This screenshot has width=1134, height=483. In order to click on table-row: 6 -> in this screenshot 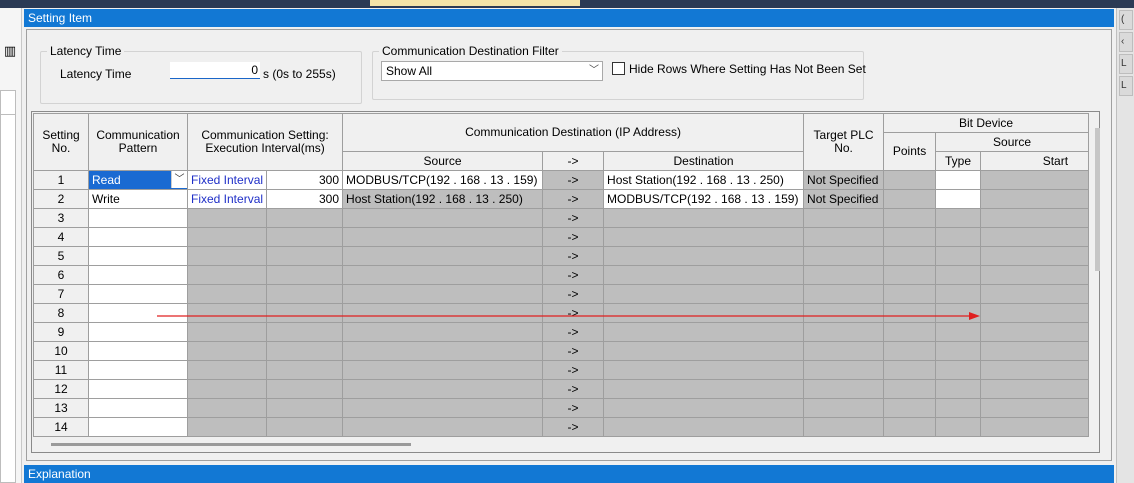, I will do `click(561, 275)`.